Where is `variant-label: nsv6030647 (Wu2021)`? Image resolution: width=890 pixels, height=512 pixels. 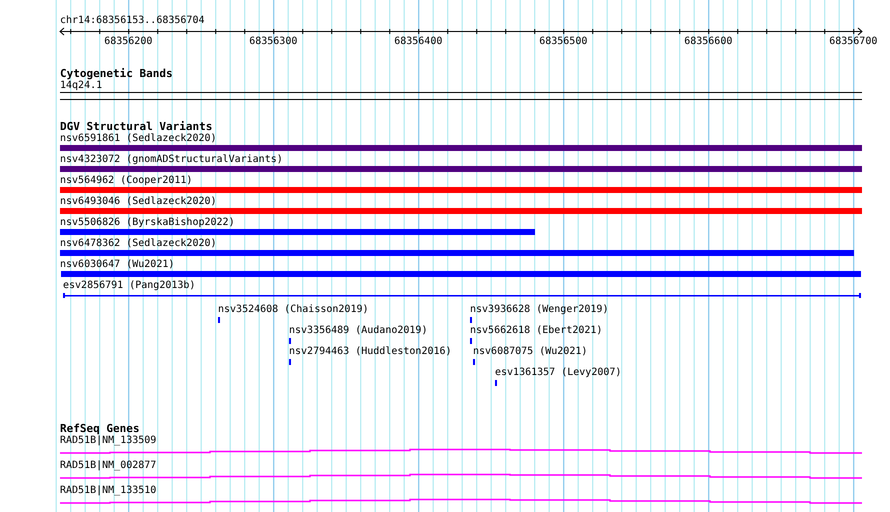
variant-label: nsv6030647 (Wu2021) is located at coordinates (117, 265).